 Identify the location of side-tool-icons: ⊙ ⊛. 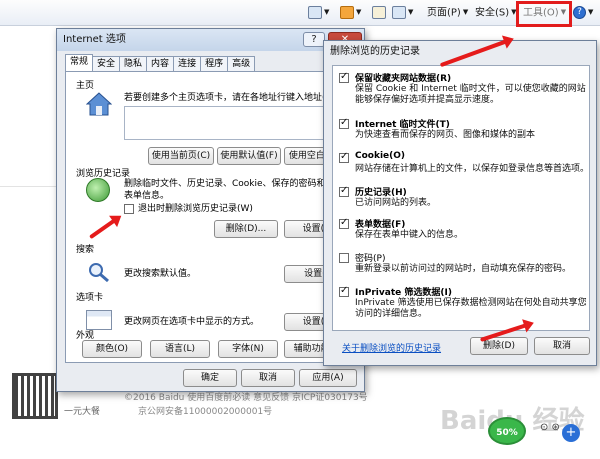
(550, 427).